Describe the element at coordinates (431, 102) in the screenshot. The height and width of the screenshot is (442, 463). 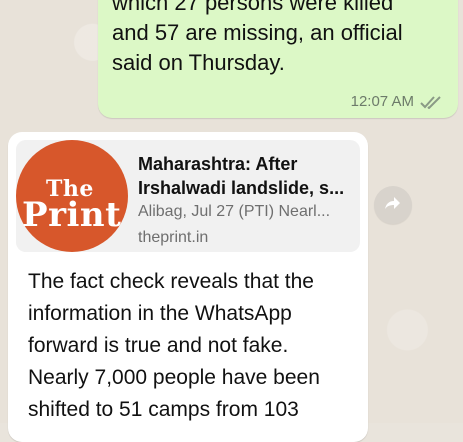
I see `double-check-icon` at that location.